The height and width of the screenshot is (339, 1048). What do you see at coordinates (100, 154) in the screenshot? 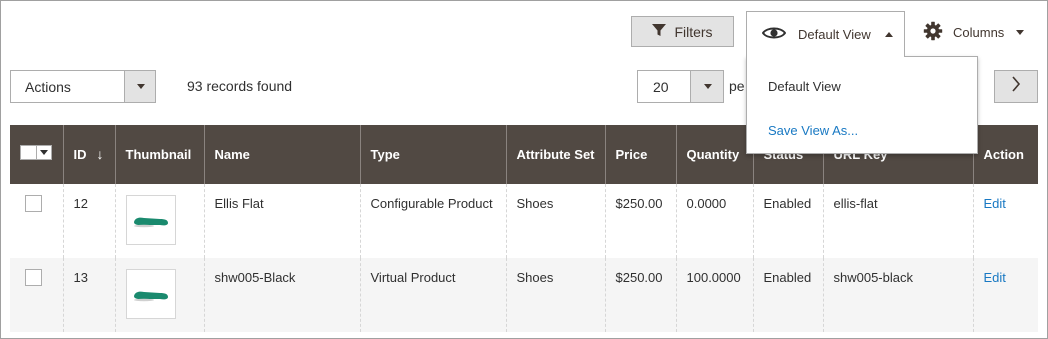
I see `sort-arrow-icon: ↓` at bounding box center [100, 154].